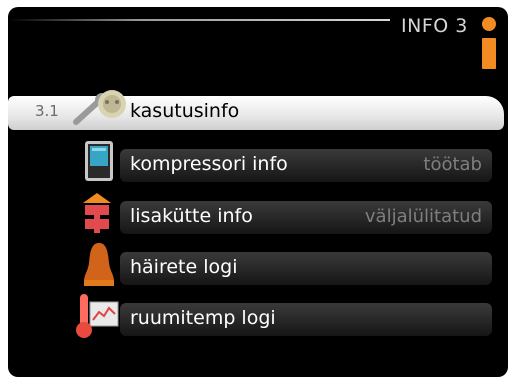 The height and width of the screenshot is (385, 515). What do you see at coordinates (306, 268) in the screenshot?
I see `menu-item-hairete-logi: häirete logi` at bounding box center [306, 268].